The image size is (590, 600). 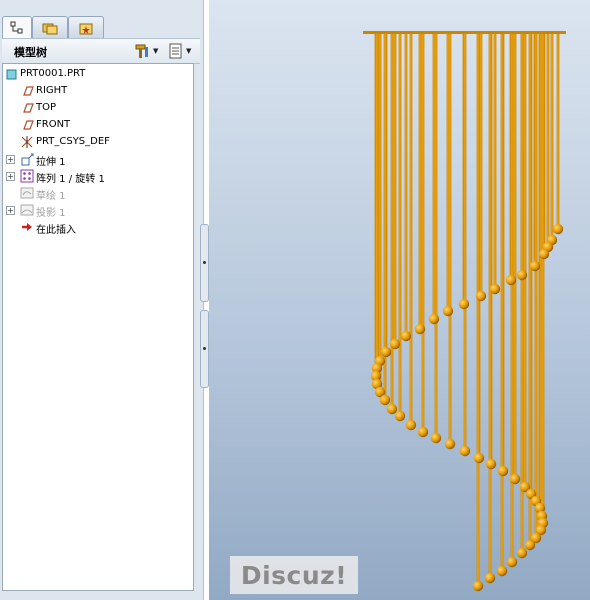 I want to click on folder-browser-tab, so click(x=50, y=27).